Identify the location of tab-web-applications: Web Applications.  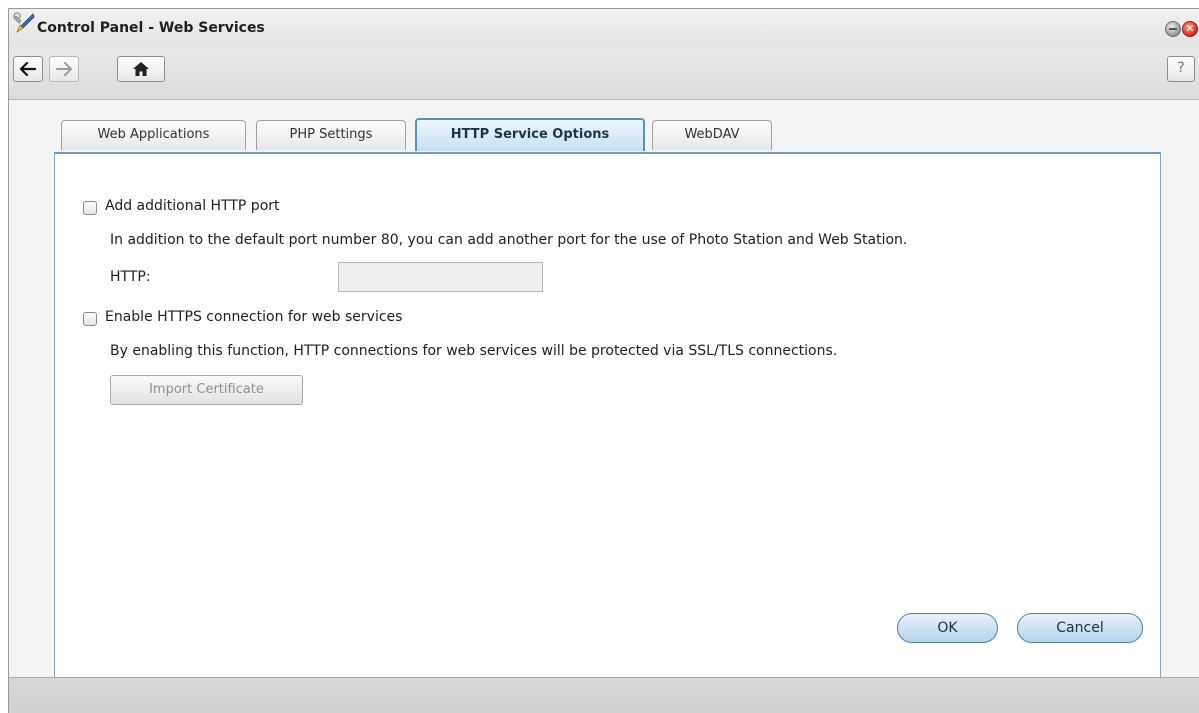
(153, 135).